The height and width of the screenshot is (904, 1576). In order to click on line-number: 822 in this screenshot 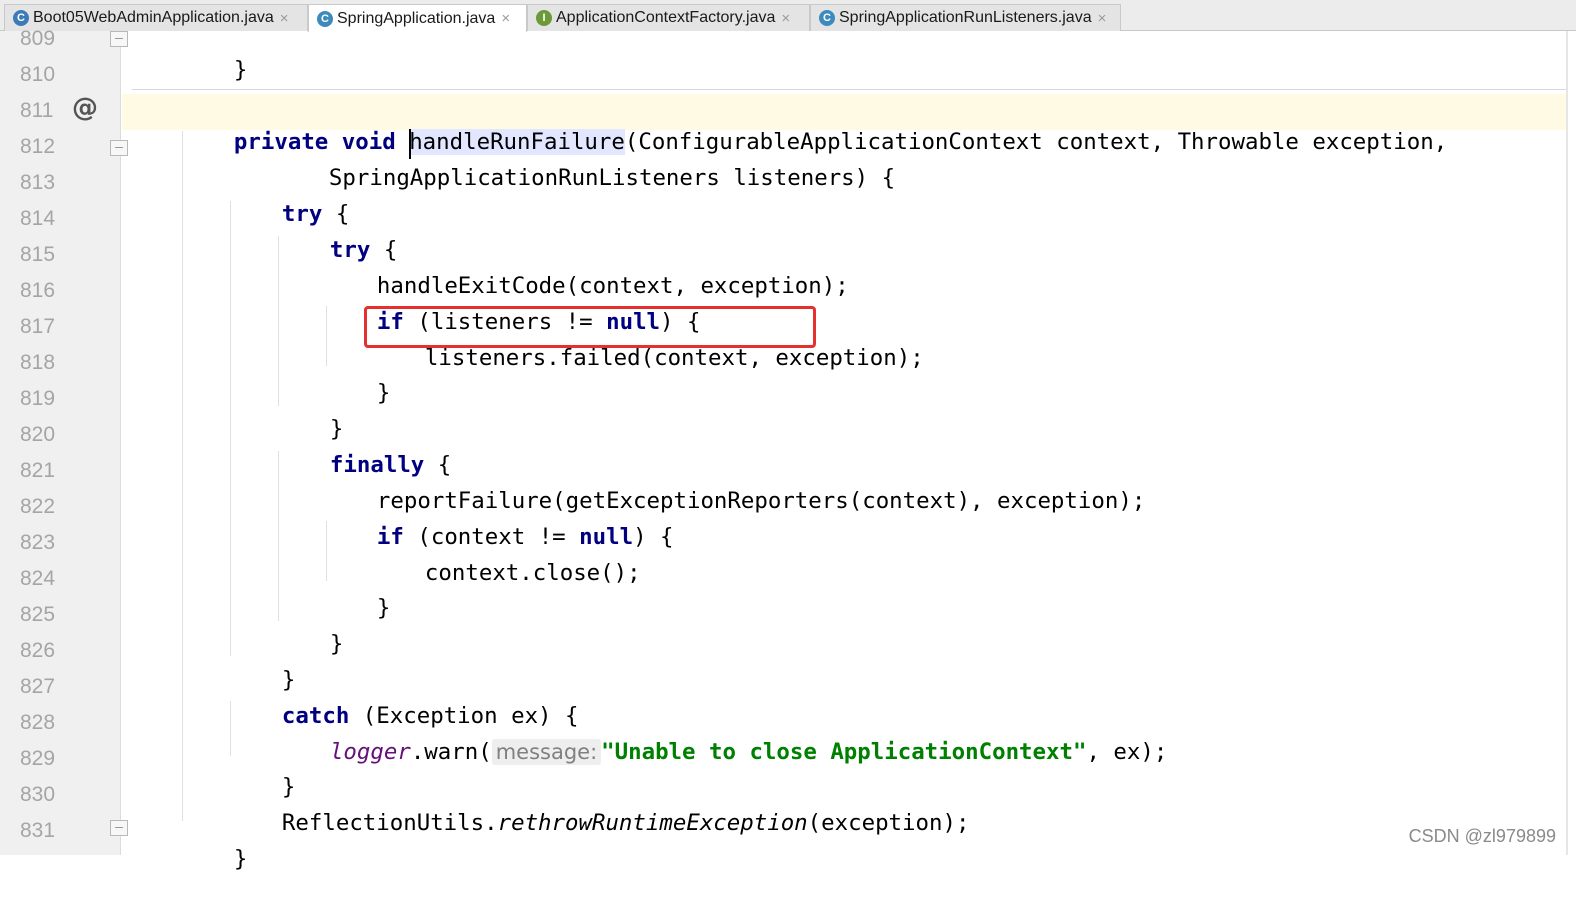, I will do `click(38, 506)`.